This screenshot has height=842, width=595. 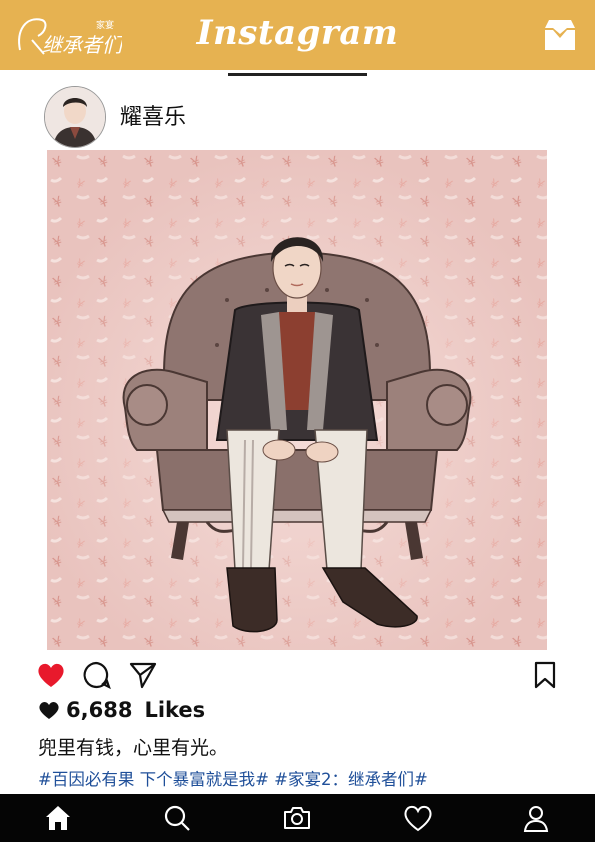 I want to click on paper-plane-icon, so click(x=143, y=675).